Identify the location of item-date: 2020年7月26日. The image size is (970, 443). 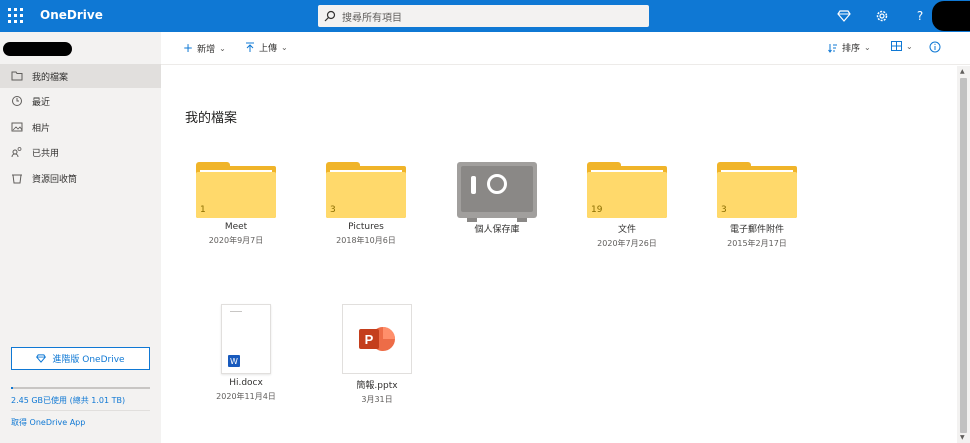
(627, 243).